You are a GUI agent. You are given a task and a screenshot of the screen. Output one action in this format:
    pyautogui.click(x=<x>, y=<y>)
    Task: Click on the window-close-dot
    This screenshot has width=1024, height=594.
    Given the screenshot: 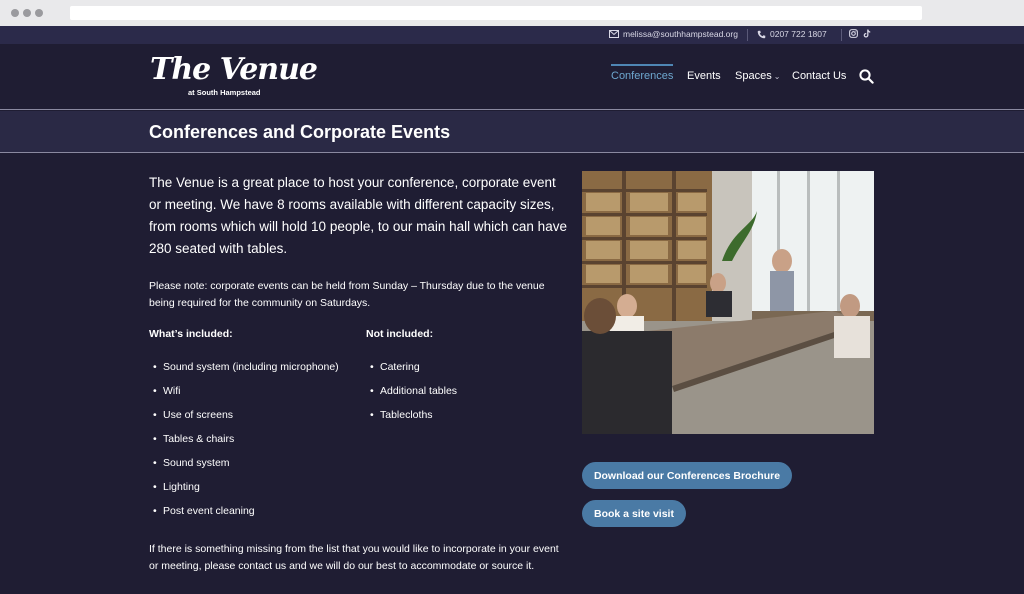 What is the action you would take?
    pyautogui.click(x=15, y=13)
    